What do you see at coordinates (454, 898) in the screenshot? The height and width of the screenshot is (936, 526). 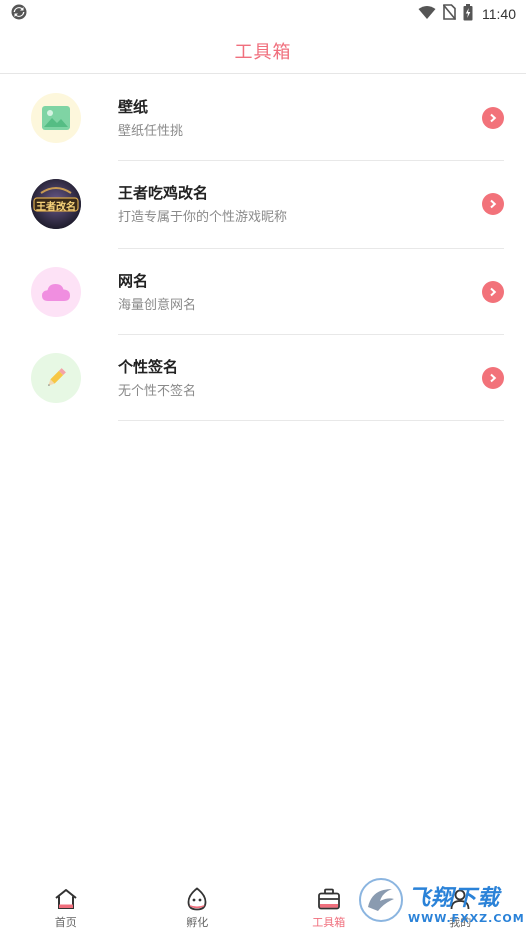 I see `watermark-name: 飞翔下载` at bounding box center [454, 898].